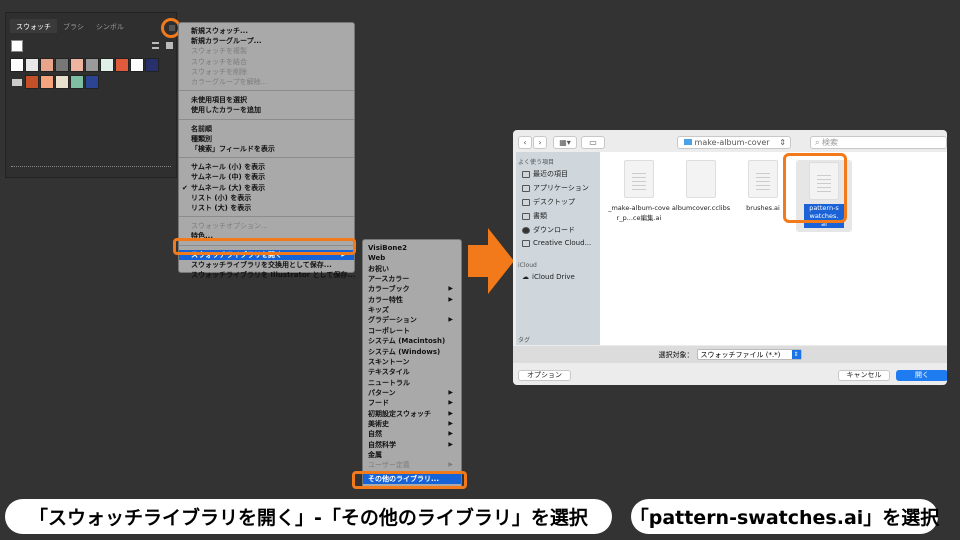 This screenshot has width=960, height=540. Describe the element at coordinates (412, 383) in the screenshot. I see `submenu-item: ニュートラル` at that location.